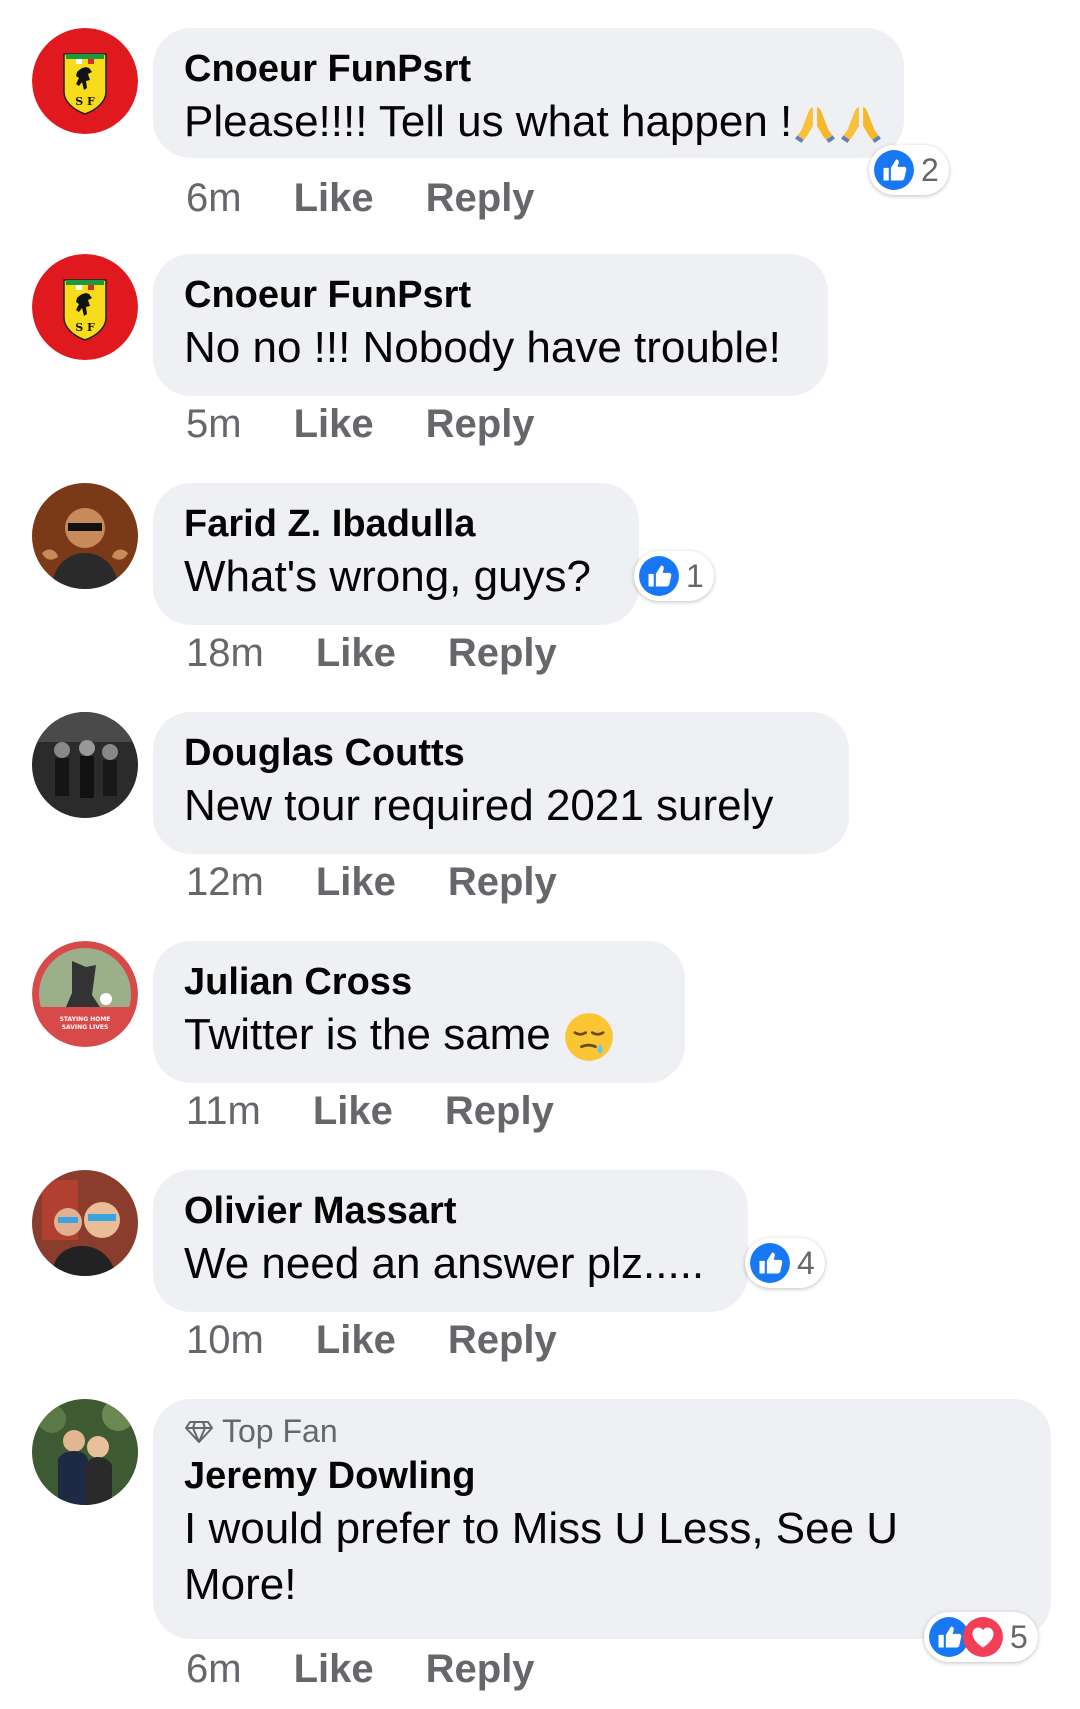 Image resolution: width=1080 pixels, height=1709 pixels. I want to click on comment-text: Please!!!! Tell us what happen !, so click(529, 122).